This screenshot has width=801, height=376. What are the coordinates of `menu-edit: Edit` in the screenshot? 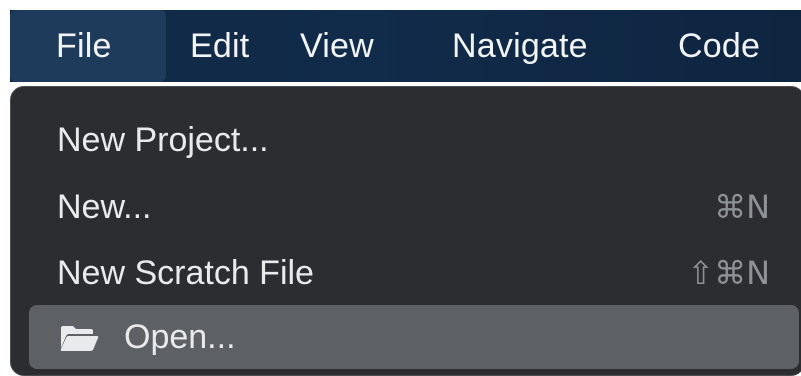 It's located at (233, 46).